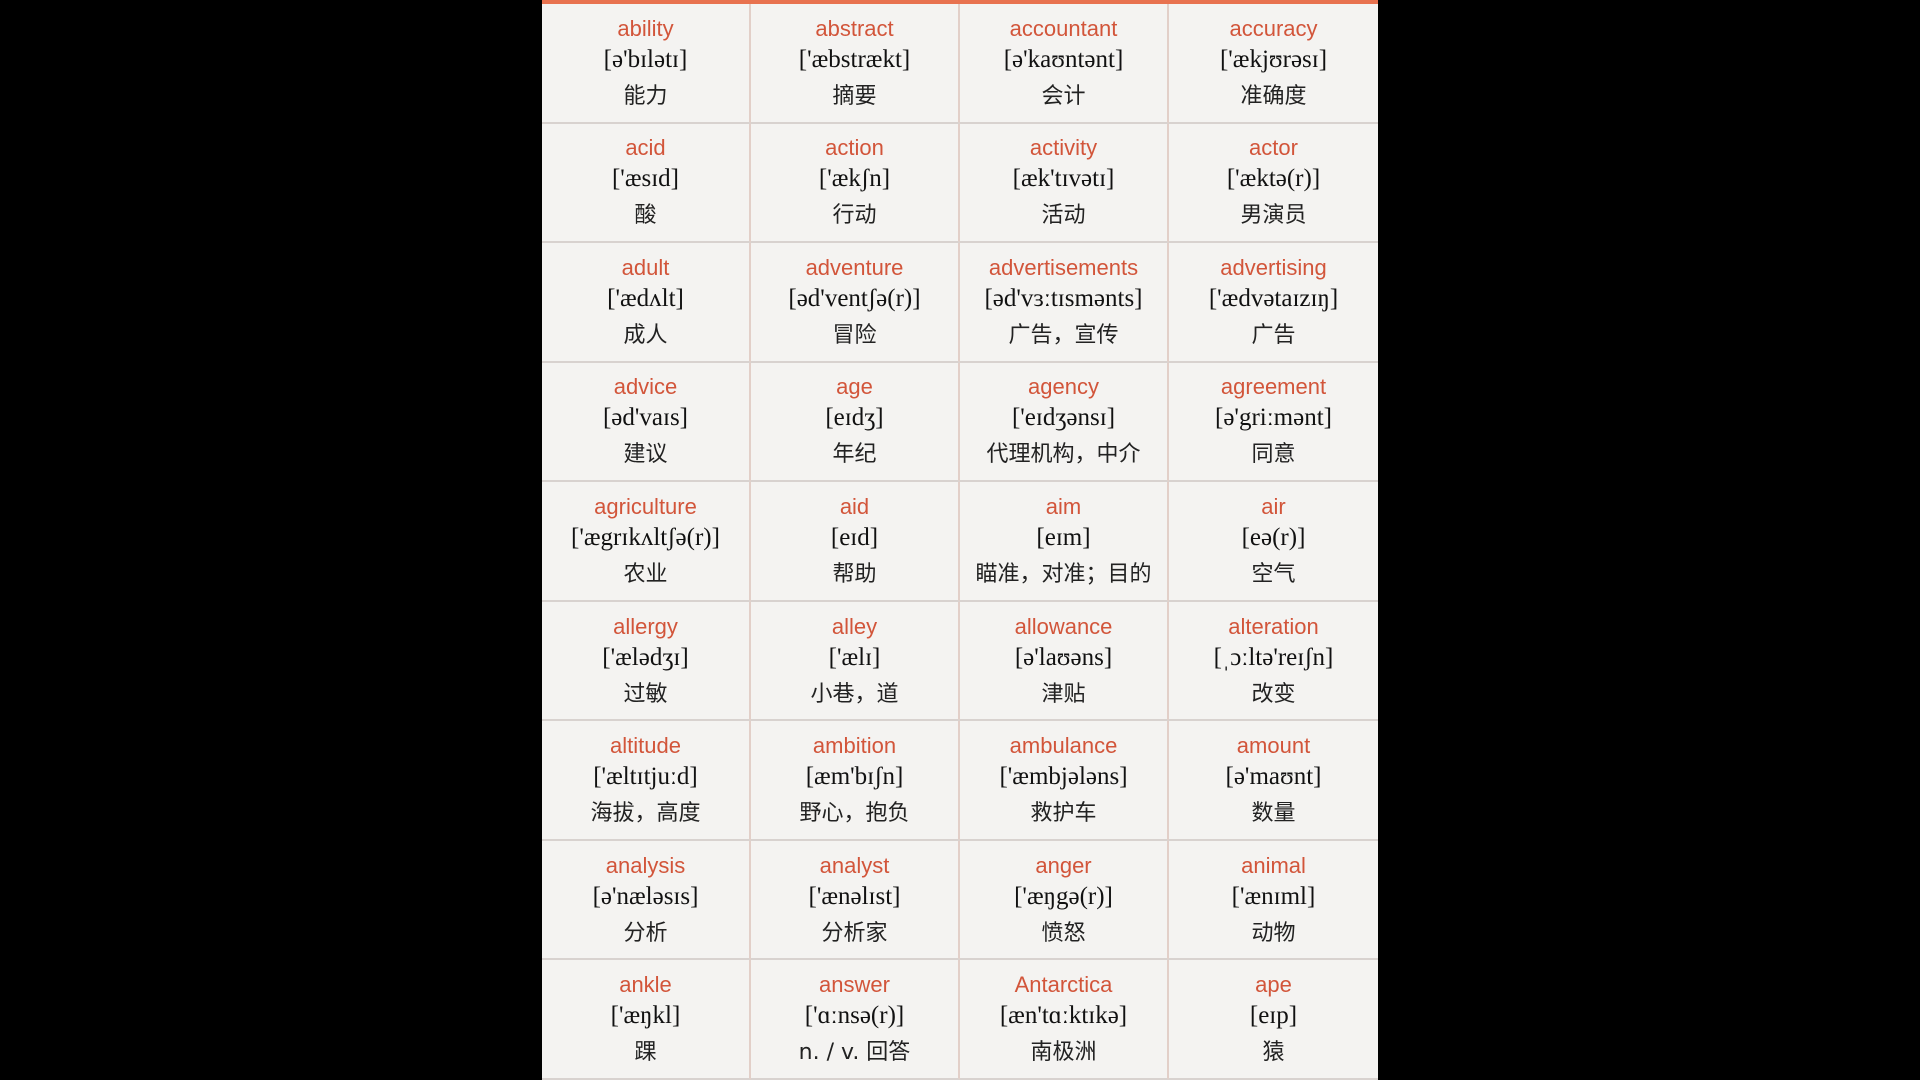 Image resolution: width=1920 pixels, height=1080 pixels. I want to click on word: agency, so click(1063, 387).